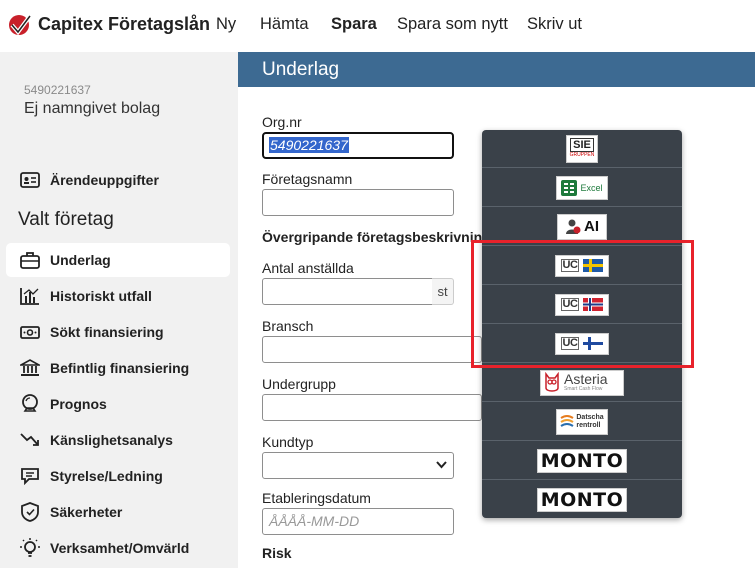 Image resolution: width=755 pixels, height=568 pixels. I want to click on org-nr-input: 5490221637, so click(358, 145).